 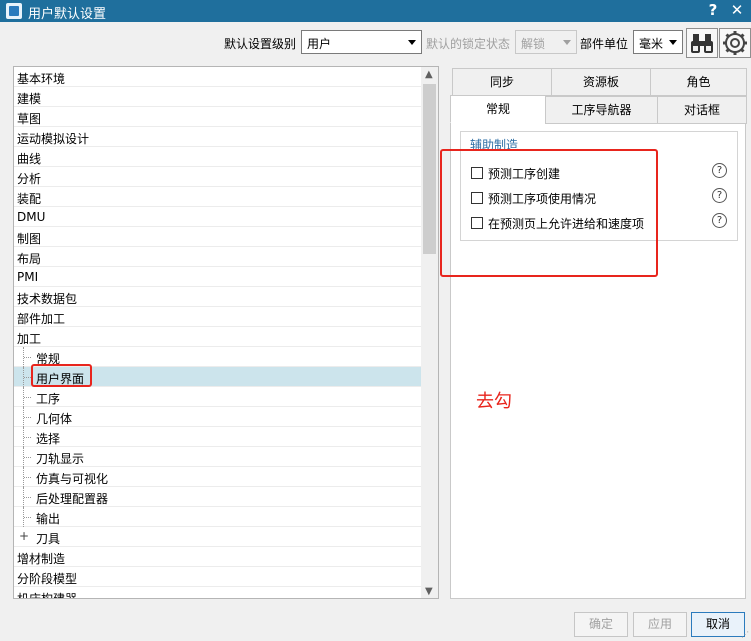 I want to click on tree-item-label: 建模, so click(x=29, y=99).